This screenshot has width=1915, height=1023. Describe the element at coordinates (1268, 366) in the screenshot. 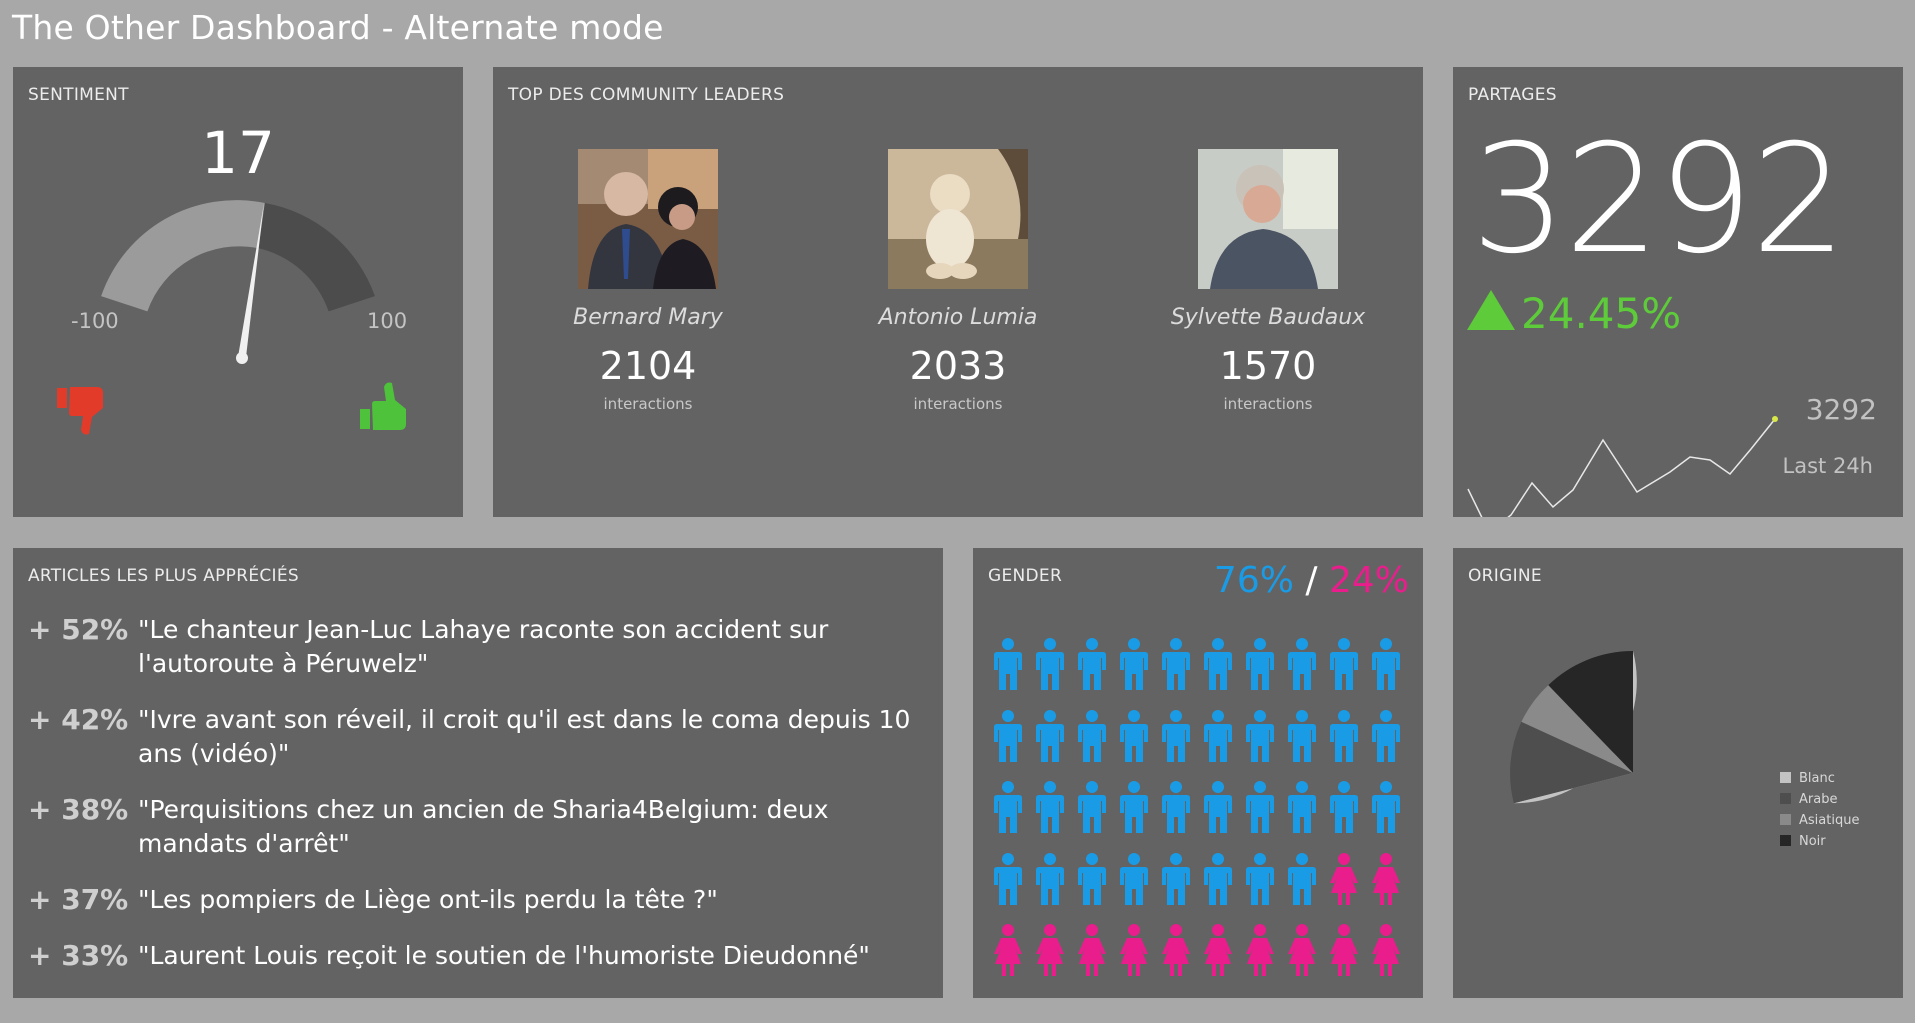

I see `leader-interaction-count: 1570` at that location.